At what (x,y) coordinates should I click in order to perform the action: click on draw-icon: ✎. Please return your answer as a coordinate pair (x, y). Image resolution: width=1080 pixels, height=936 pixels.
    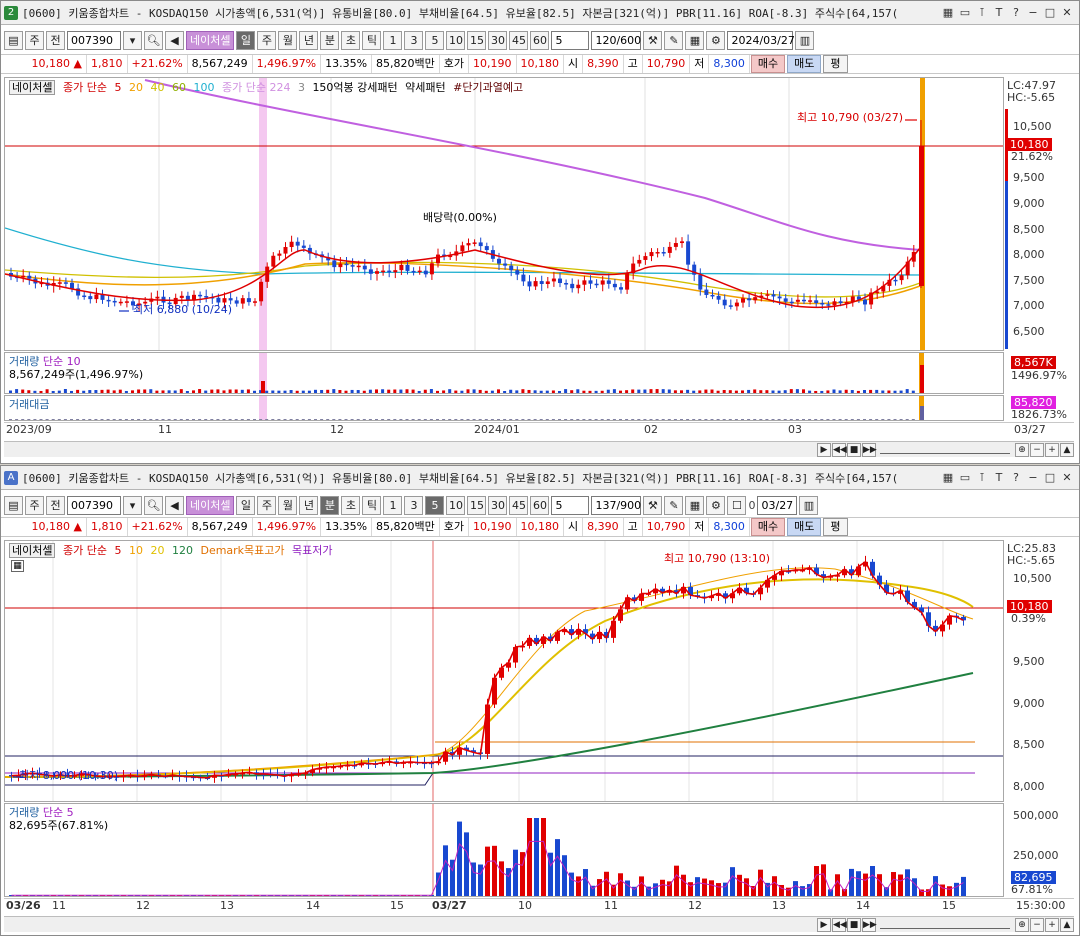
    Looking at the image, I should click on (674, 505).